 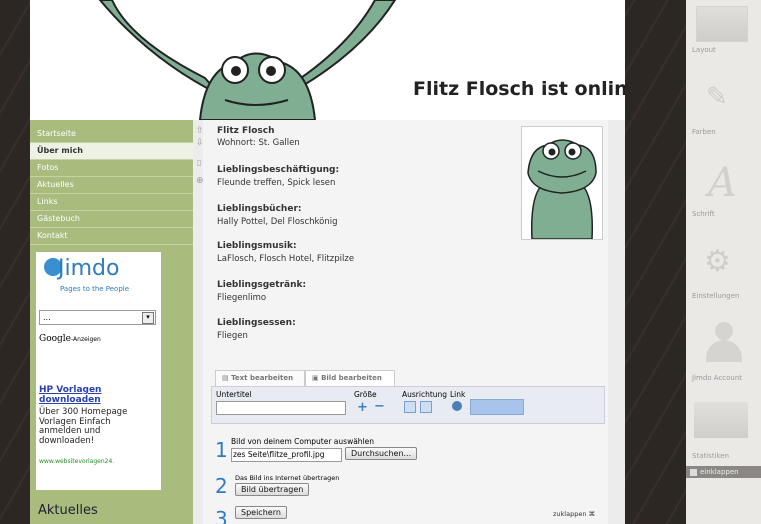 I want to click on step-2-number: 2, so click(x=221, y=486).